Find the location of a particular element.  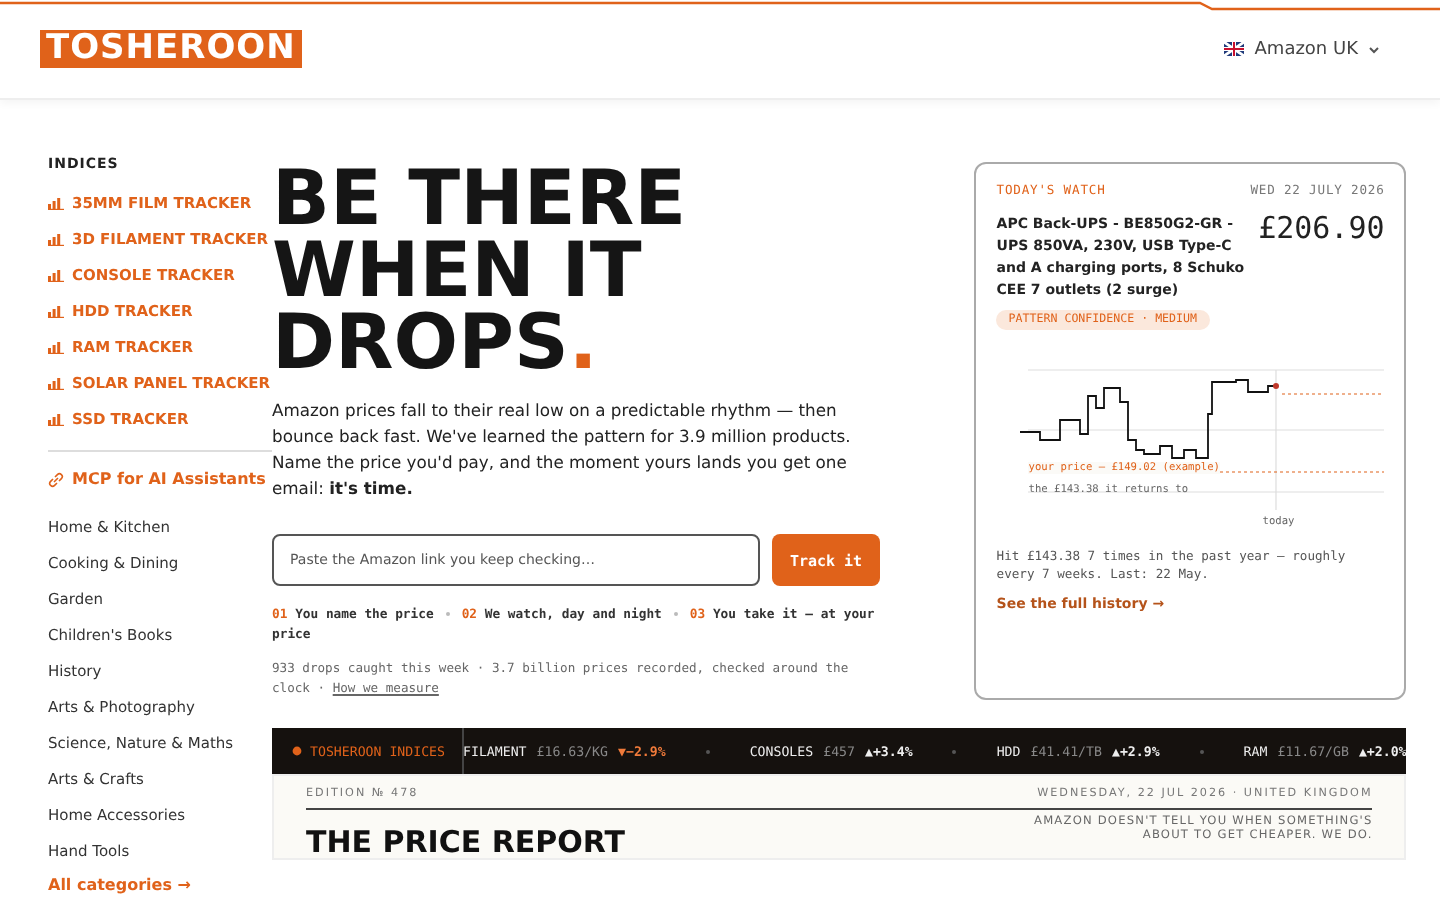

chevron-down-icon is located at coordinates (1374, 49).